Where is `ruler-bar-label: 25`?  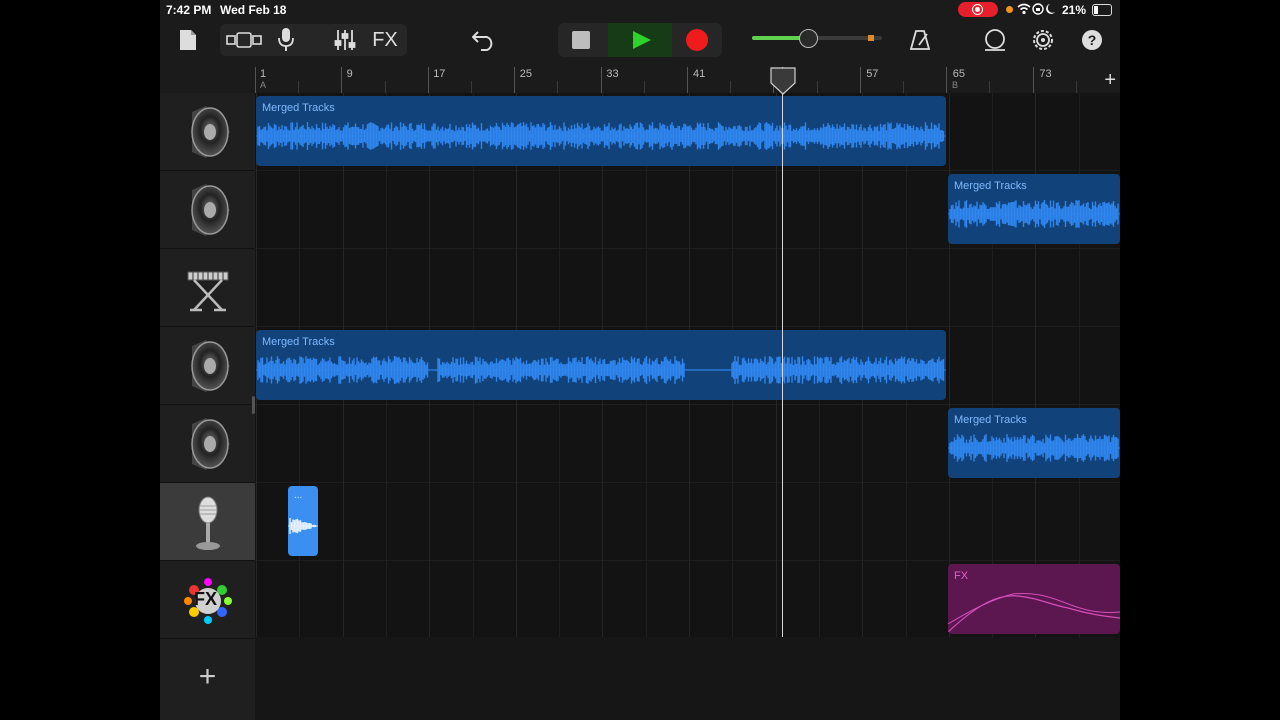
ruler-bar-label: 25 is located at coordinates (526, 74).